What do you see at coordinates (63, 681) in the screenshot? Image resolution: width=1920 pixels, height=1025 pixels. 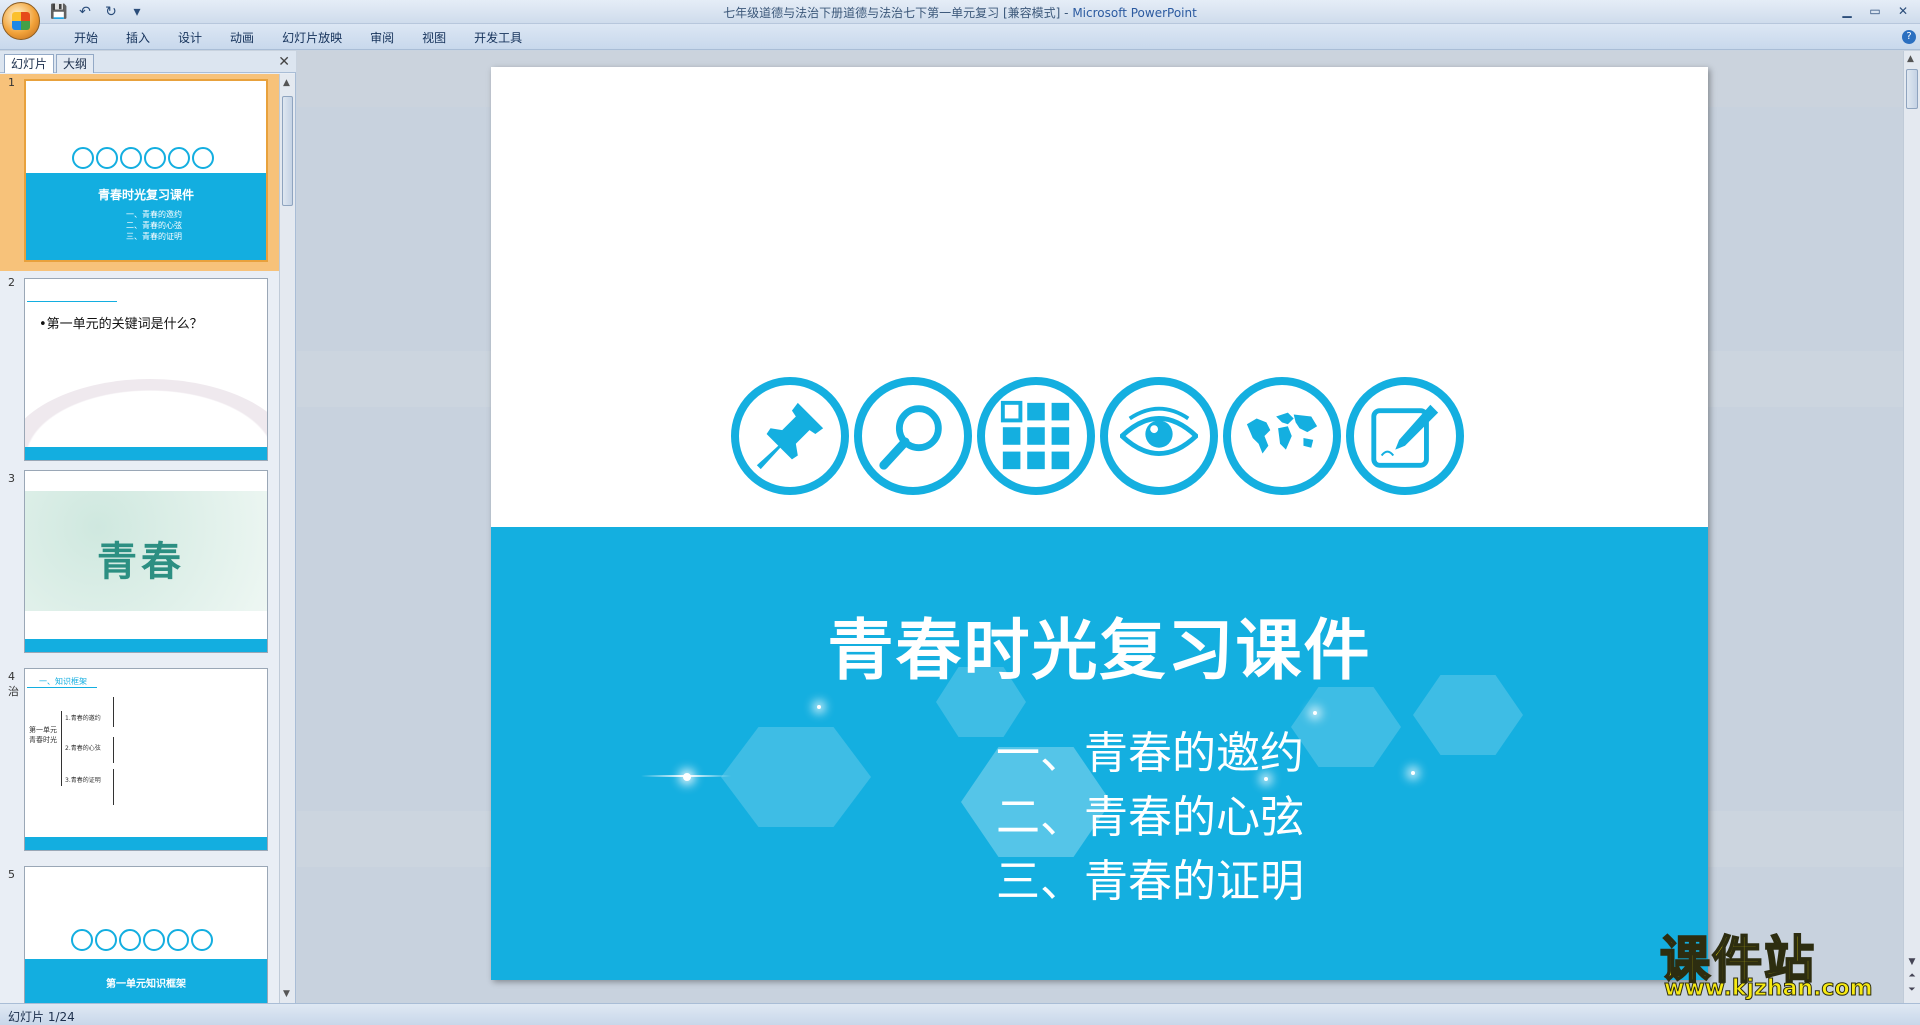 I see `thumbnail-header: 一、知识框架` at bounding box center [63, 681].